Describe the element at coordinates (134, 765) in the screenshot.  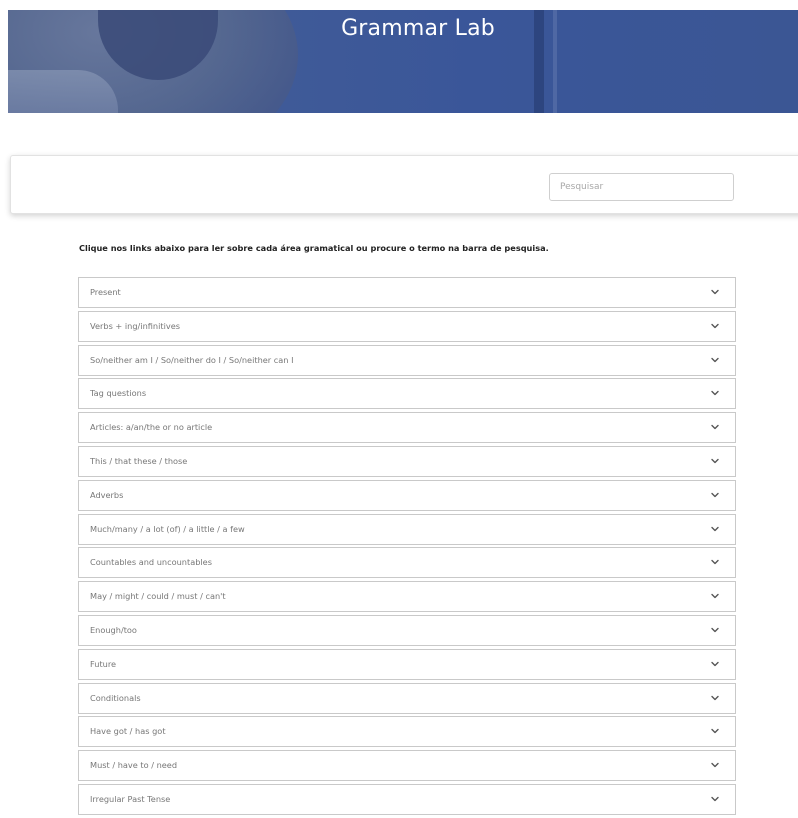
I see `accordion-item-label: Must / have to / need` at that location.